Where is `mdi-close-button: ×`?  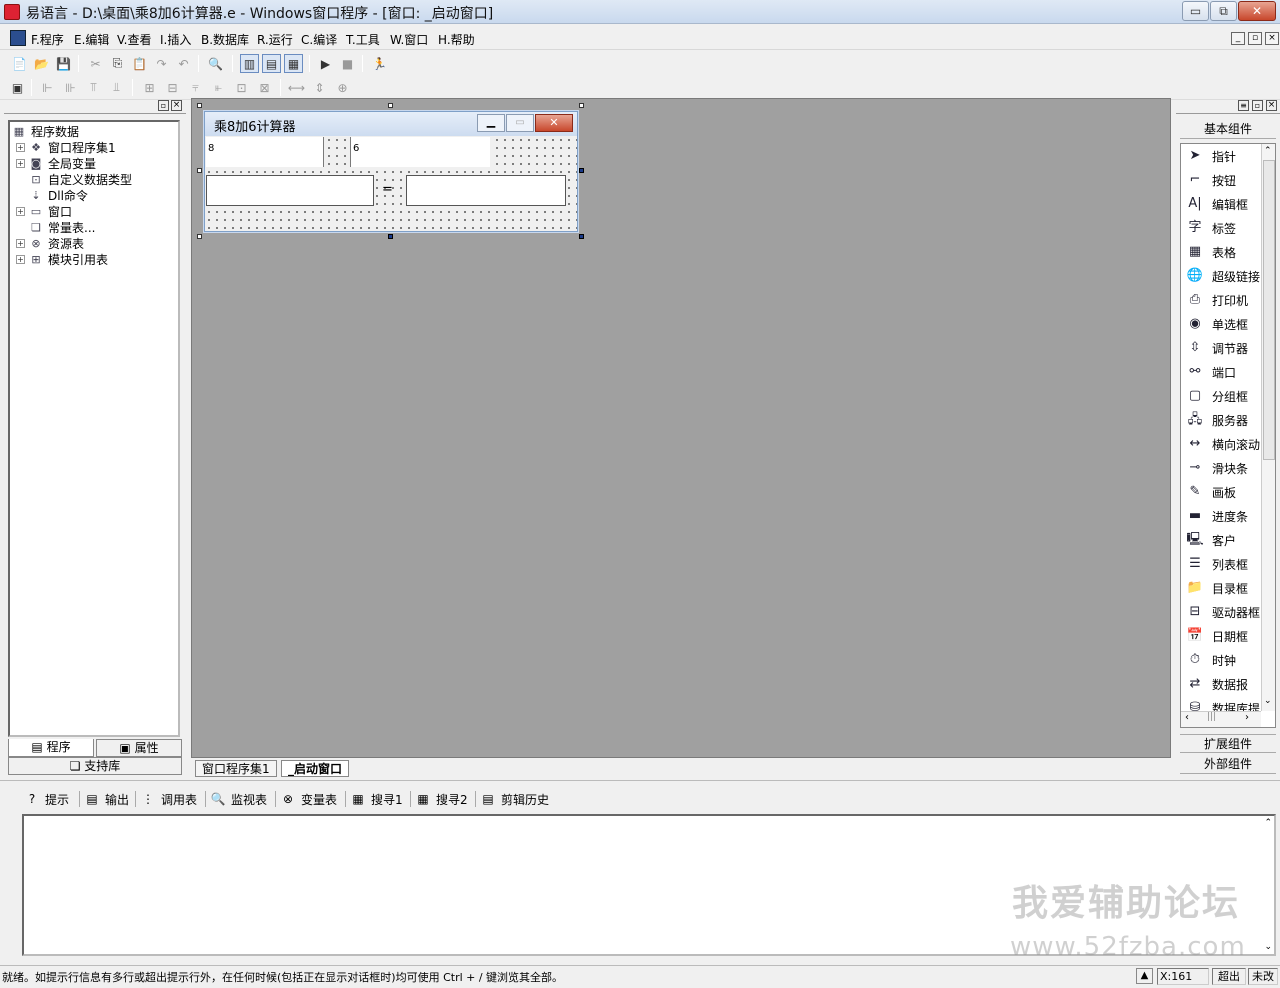
mdi-close-button: × is located at coordinates (1272, 38).